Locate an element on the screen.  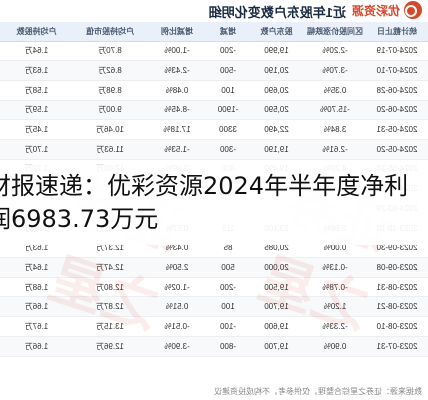
cell-change-ratio: -1.53% is located at coordinates (177, 149).